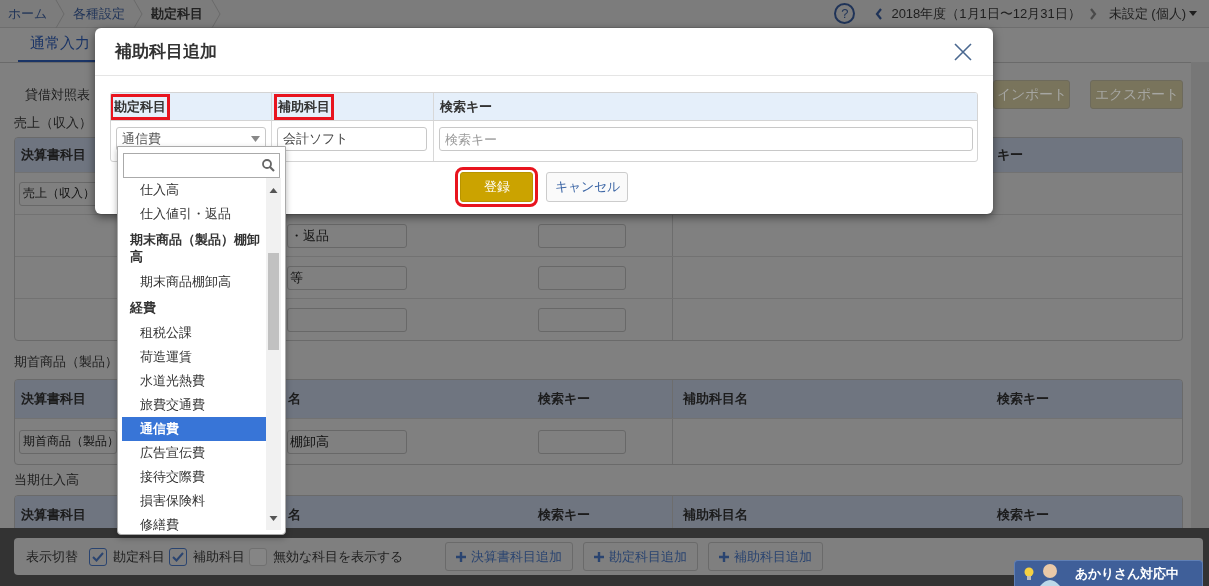 This screenshot has width=1209, height=586. What do you see at coordinates (53, 123) in the screenshot?
I see `section-title: 売上（収入）` at bounding box center [53, 123].